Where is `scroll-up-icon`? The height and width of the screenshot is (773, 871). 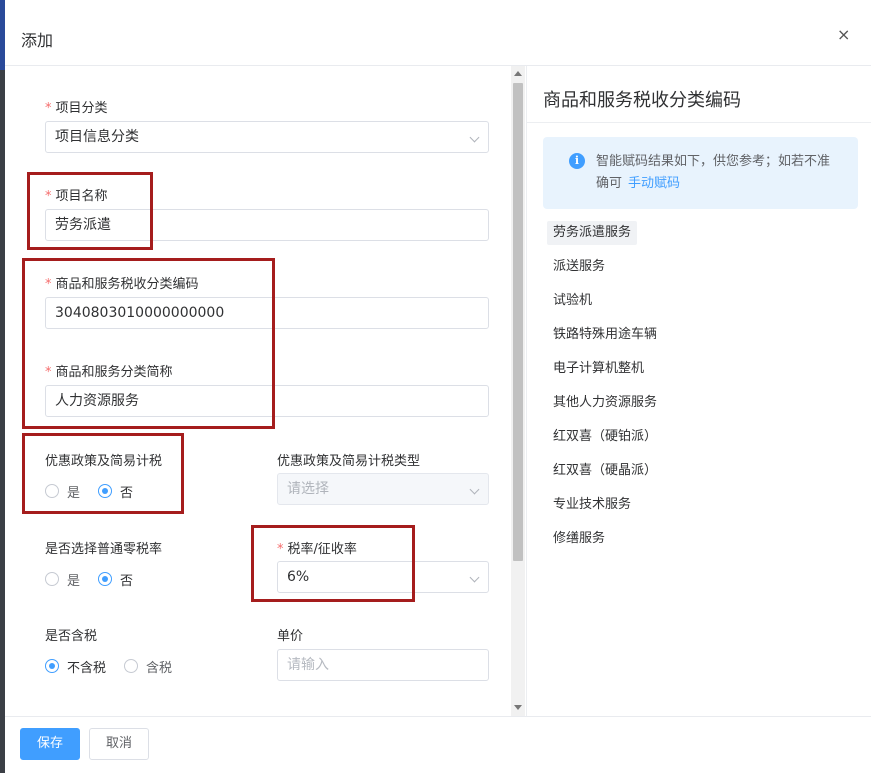
scroll-up-icon is located at coordinates (518, 73).